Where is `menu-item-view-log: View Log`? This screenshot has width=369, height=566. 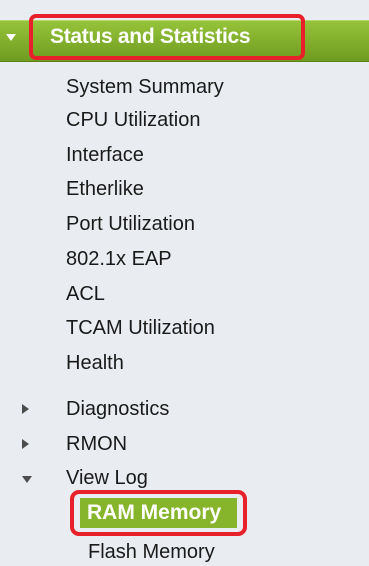
menu-item-view-log: View Log is located at coordinates (107, 478).